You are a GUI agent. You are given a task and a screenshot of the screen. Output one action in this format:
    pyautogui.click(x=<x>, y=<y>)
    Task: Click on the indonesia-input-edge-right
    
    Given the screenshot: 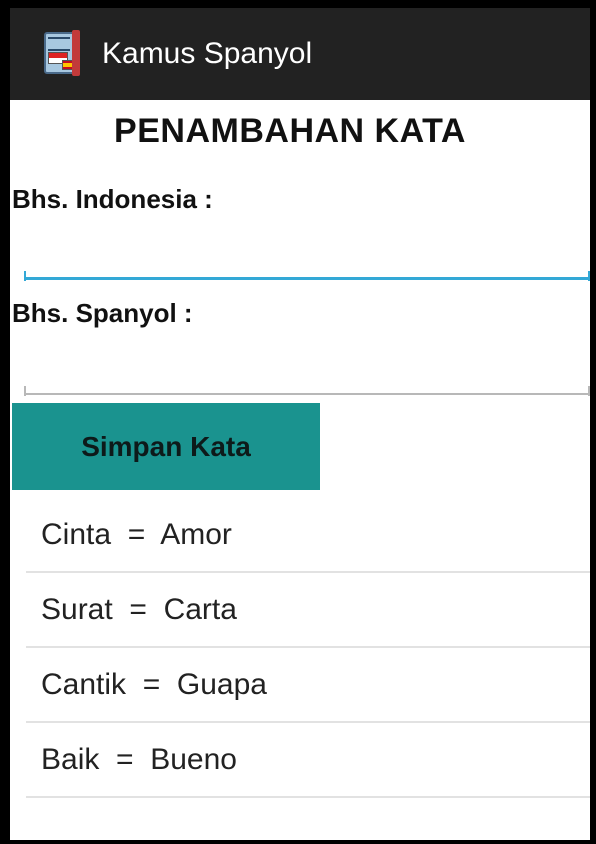 What is the action you would take?
    pyautogui.click(x=589, y=276)
    